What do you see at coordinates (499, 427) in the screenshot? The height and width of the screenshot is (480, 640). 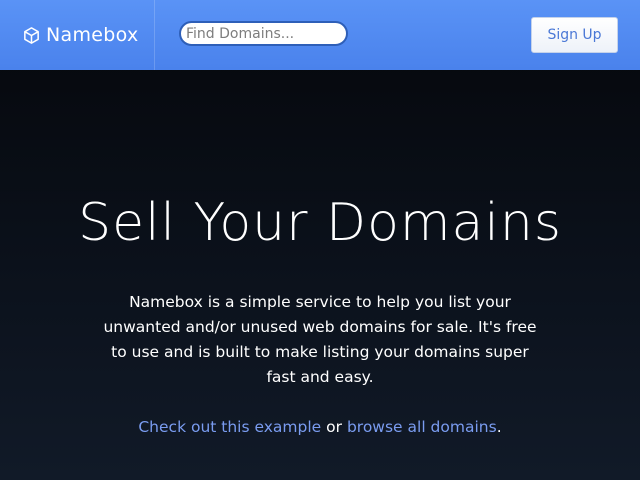 I see `links-suffix: .` at bounding box center [499, 427].